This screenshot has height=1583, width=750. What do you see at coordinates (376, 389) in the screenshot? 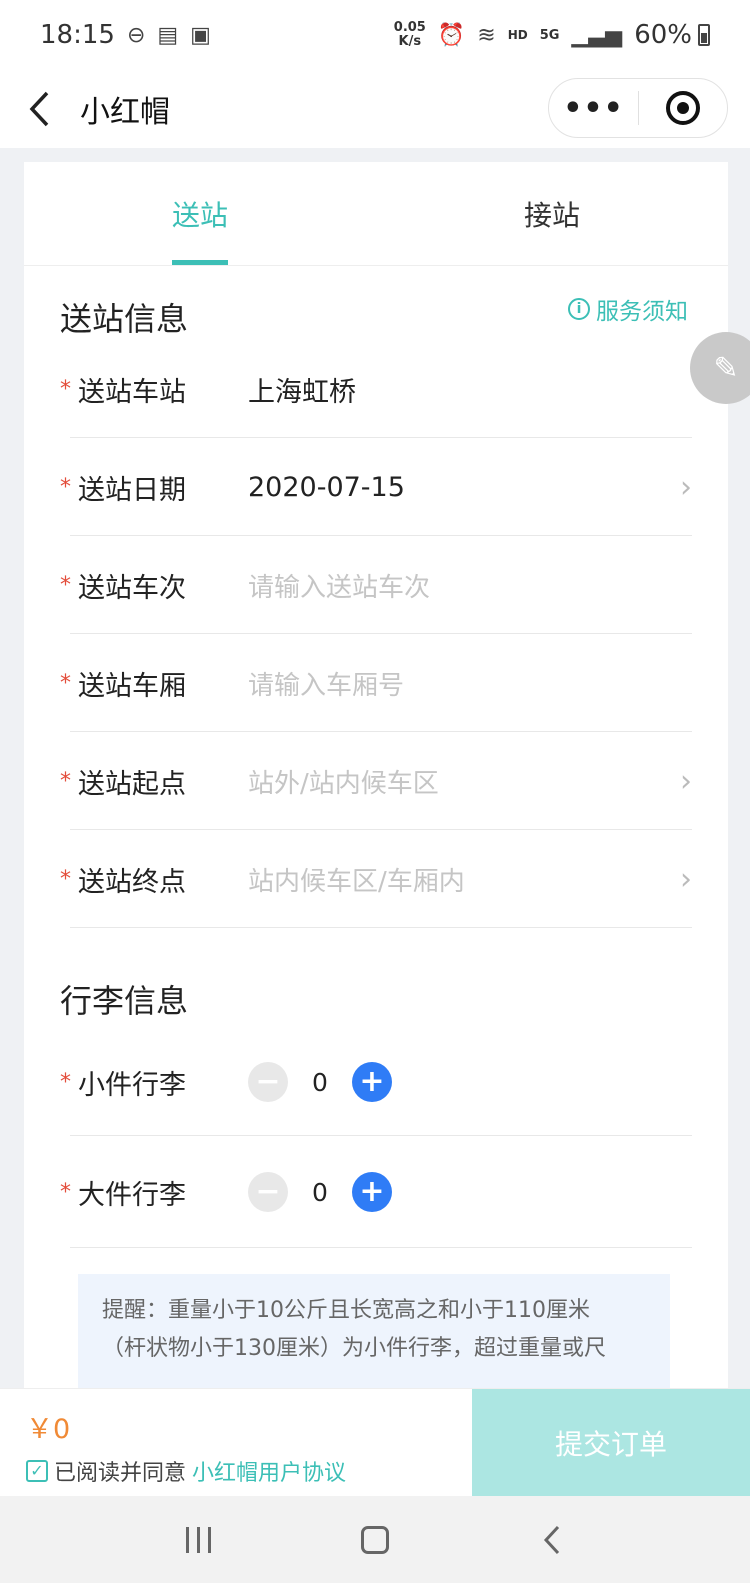
I see `field-station: * 送站车站 上海虹桥` at bounding box center [376, 389].